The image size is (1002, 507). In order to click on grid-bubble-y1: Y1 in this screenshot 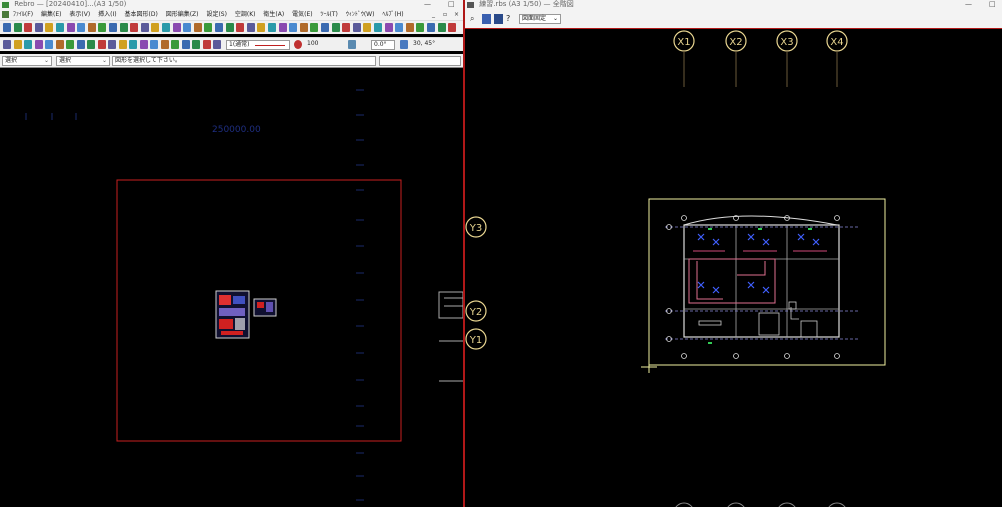, I will do `click(476, 339)`.